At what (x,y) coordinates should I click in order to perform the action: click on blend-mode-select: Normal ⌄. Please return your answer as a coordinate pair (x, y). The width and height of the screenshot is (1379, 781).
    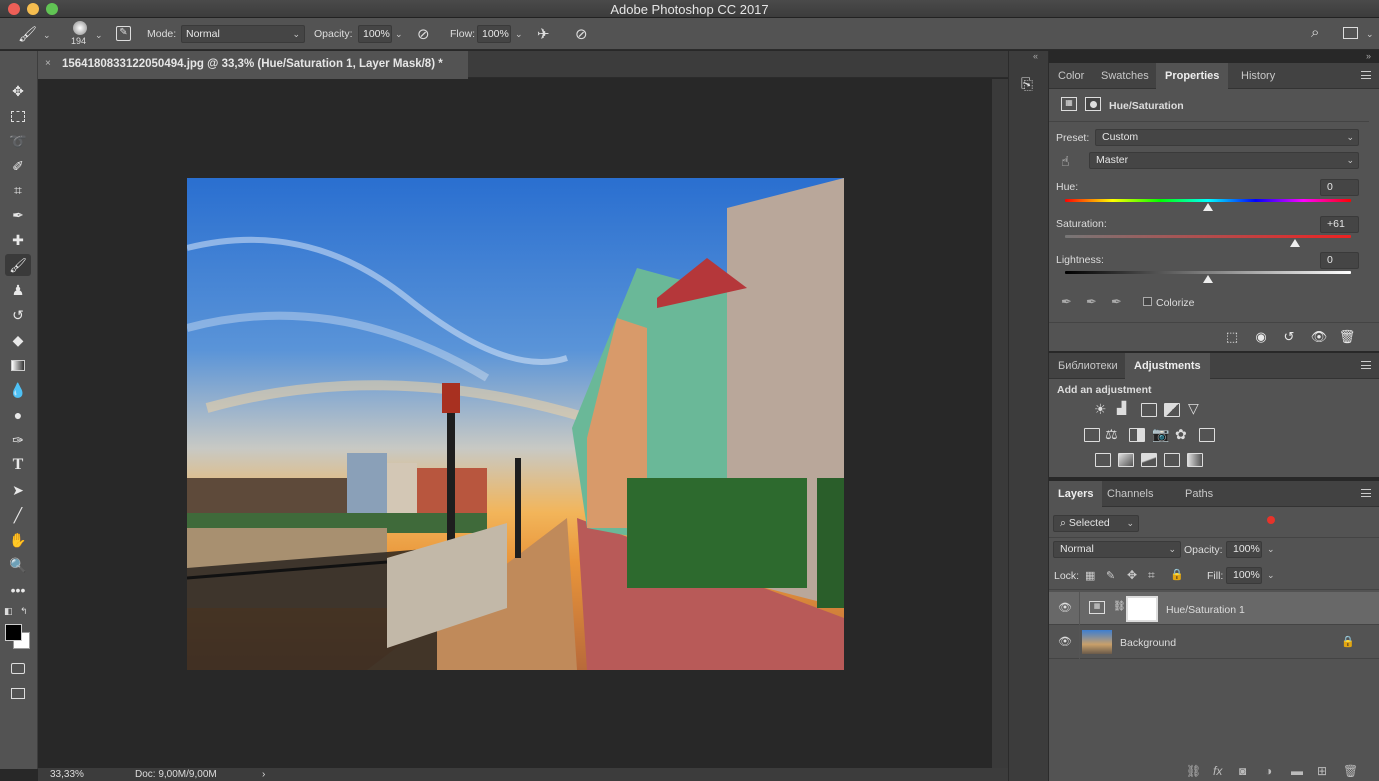
    Looking at the image, I should click on (1117, 549).